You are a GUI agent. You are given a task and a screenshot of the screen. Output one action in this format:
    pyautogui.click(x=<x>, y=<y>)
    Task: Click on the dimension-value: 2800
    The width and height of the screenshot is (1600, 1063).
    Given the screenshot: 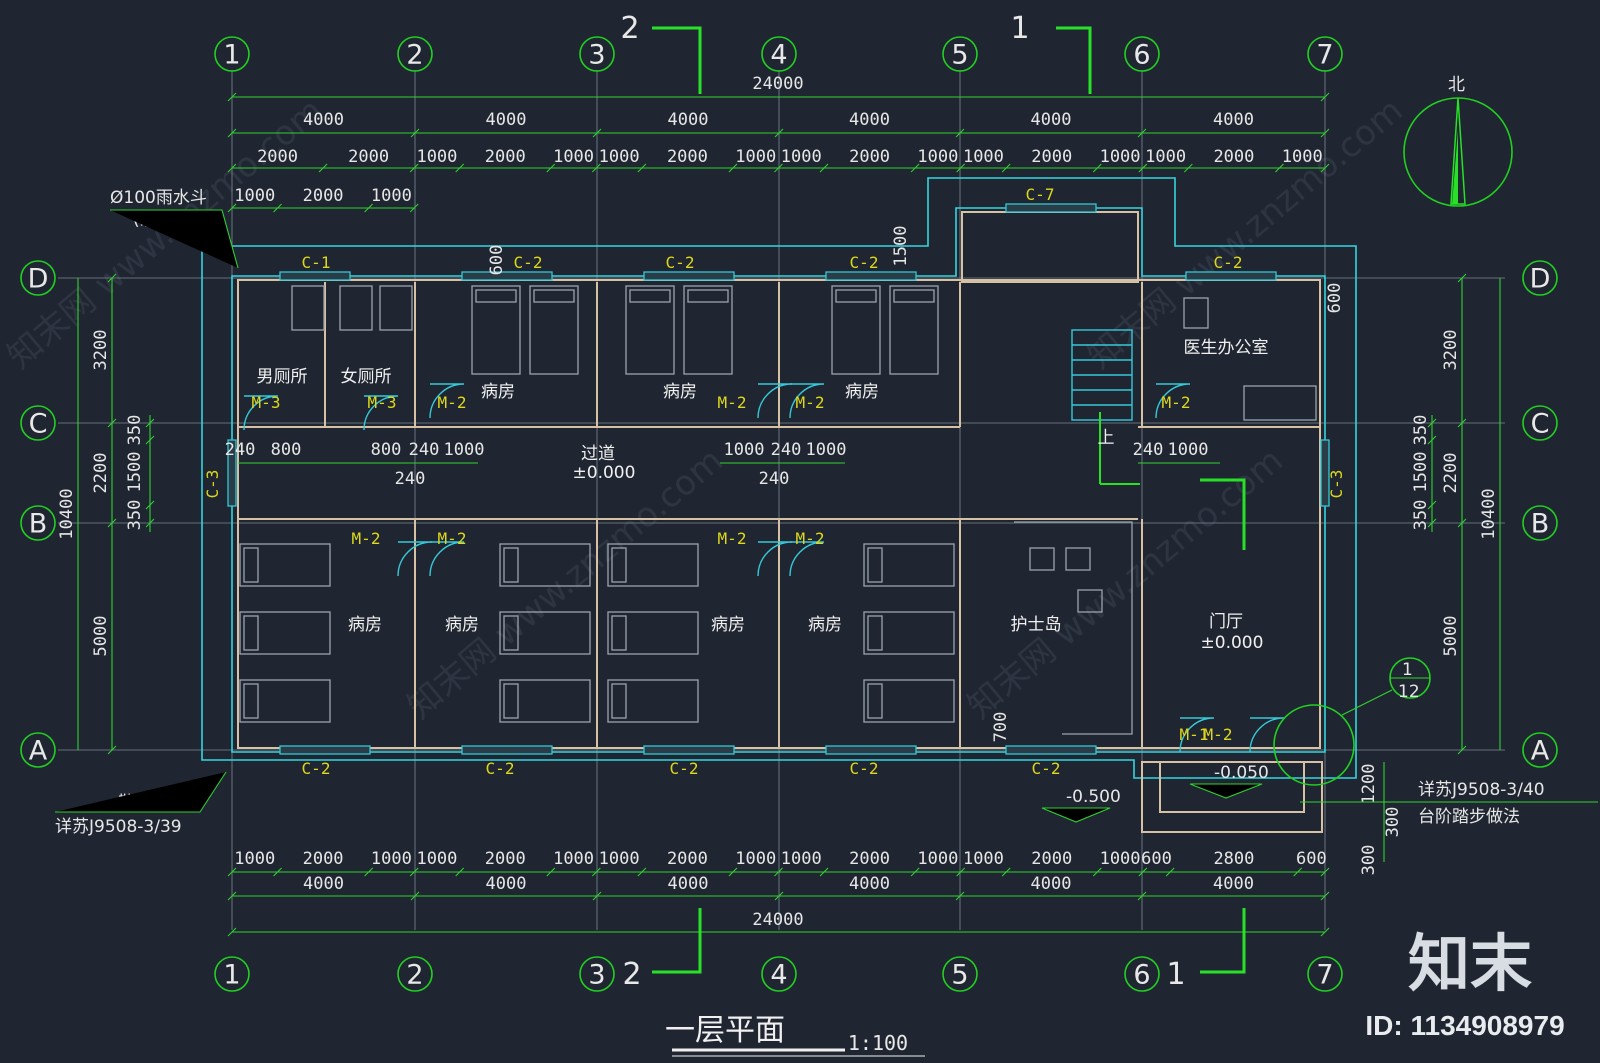 What is the action you would take?
    pyautogui.click(x=1233, y=859)
    